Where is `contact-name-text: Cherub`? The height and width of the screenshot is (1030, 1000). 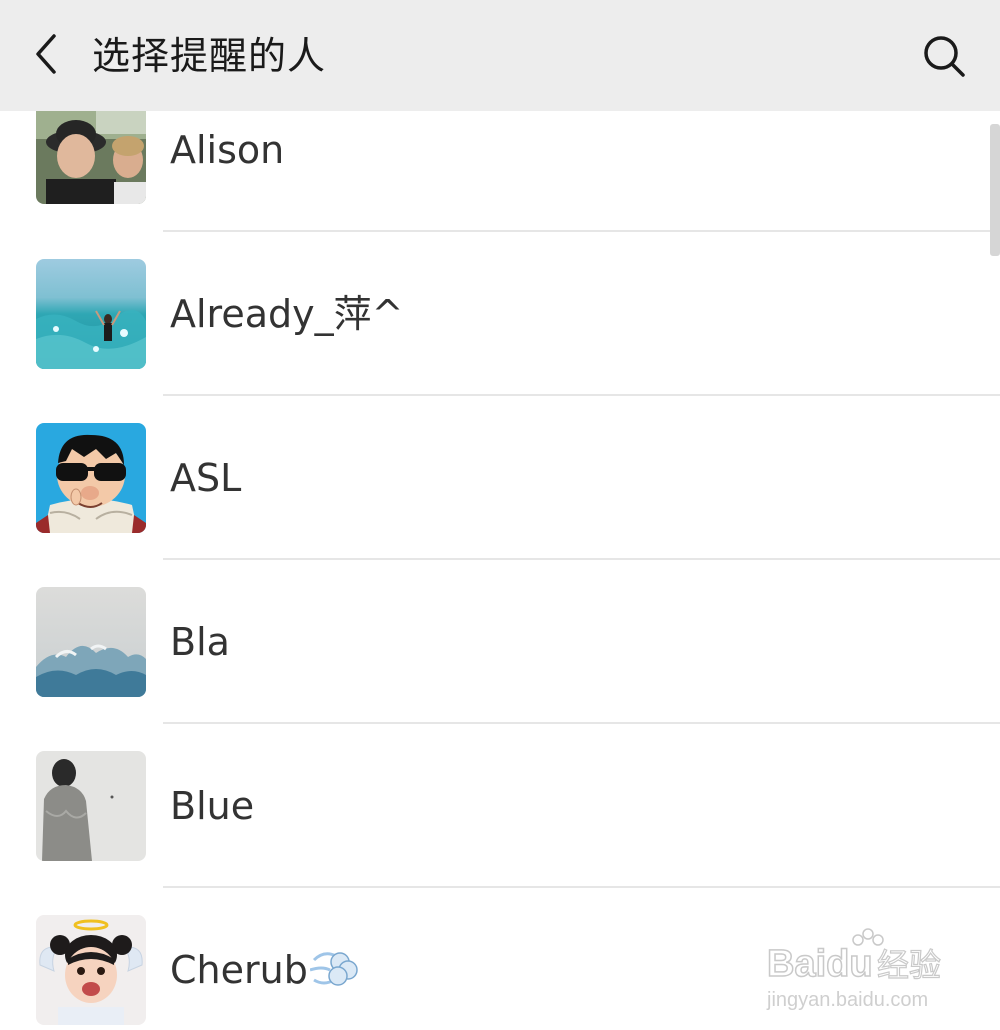
contact-name-text: Cherub is located at coordinates (239, 970).